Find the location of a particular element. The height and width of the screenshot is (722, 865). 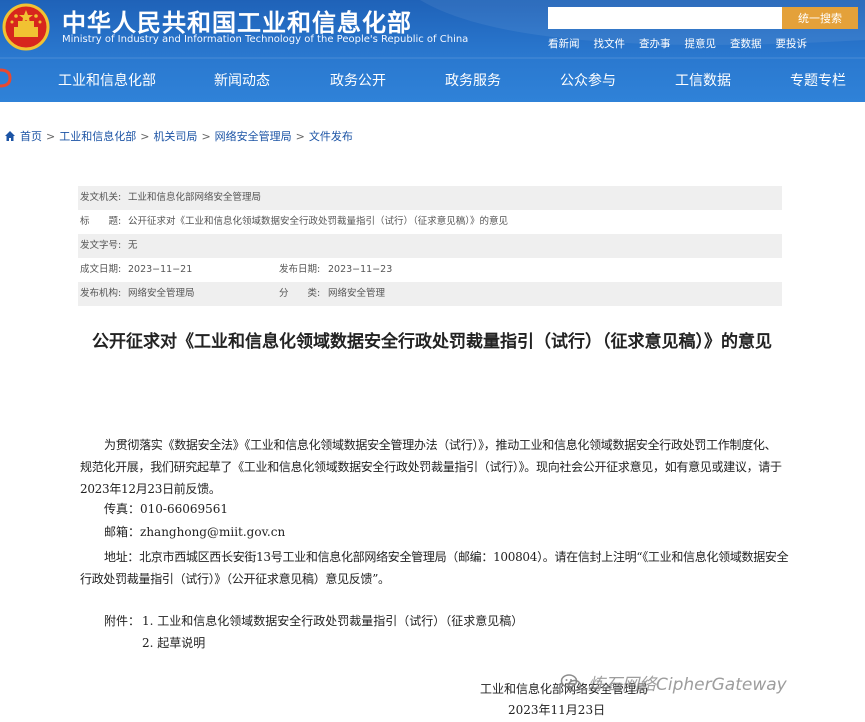

attachment-link-1: 1. 工业和信息化领域数据安全行政处罚裁量指引（试行）（征求意见稿） is located at coordinates (332, 620).